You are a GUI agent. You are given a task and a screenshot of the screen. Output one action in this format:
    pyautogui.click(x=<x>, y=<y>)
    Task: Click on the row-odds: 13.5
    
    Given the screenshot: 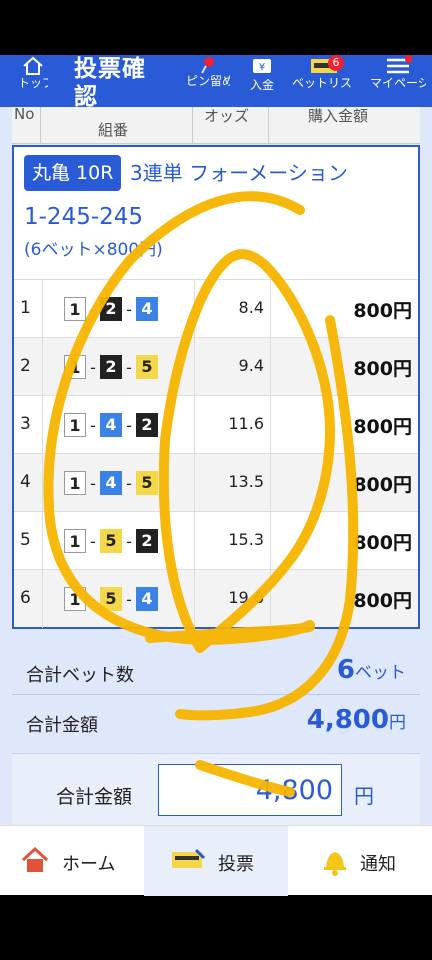 What is the action you would take?
    pyautogui.click(x=246, y=481)
    